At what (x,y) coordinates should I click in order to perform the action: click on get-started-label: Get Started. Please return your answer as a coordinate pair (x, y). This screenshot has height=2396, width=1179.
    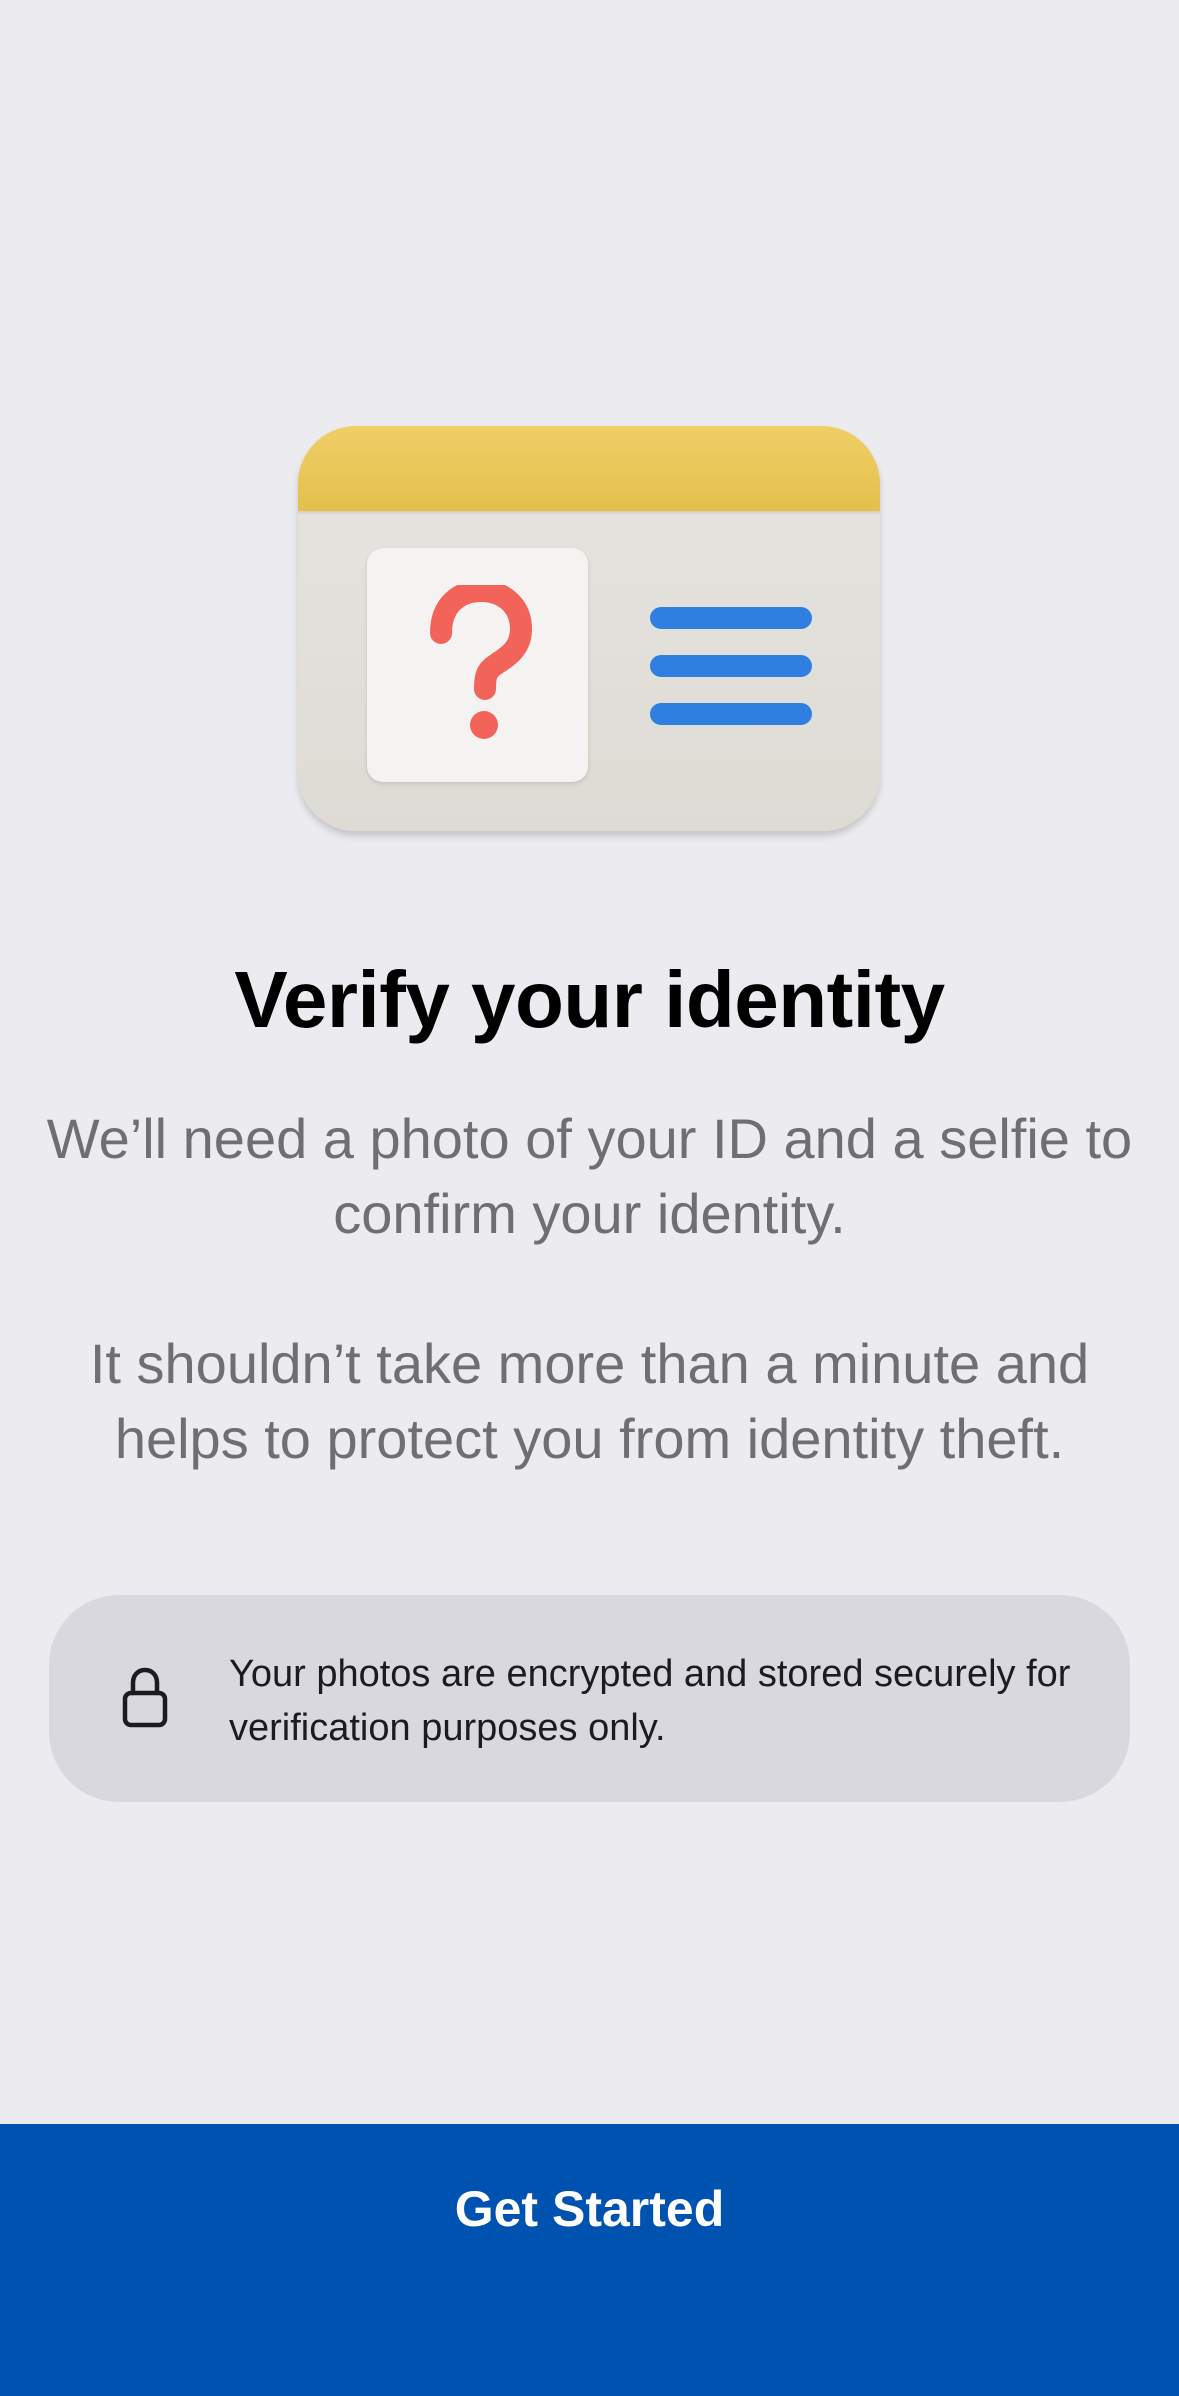
    Looking at the image, I should click on (589, 2209).